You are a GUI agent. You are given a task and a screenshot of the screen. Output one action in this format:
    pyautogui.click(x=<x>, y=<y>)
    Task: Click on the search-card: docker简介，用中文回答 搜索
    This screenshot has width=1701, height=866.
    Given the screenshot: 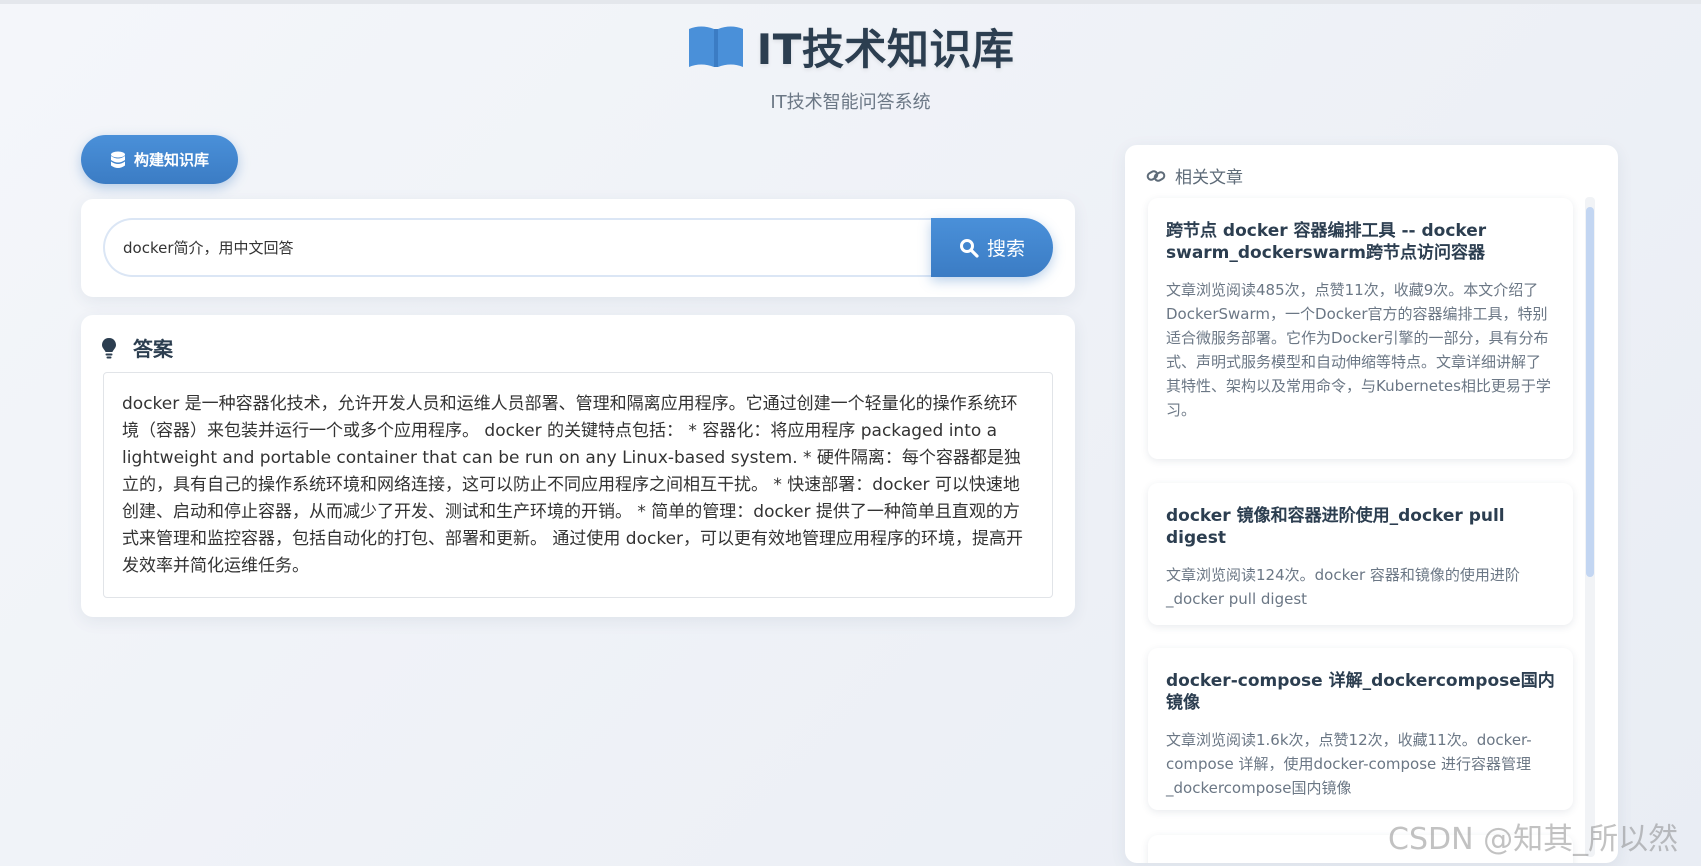 What is the action you would take?
    pyautogui.click(x=578, y=248)
    